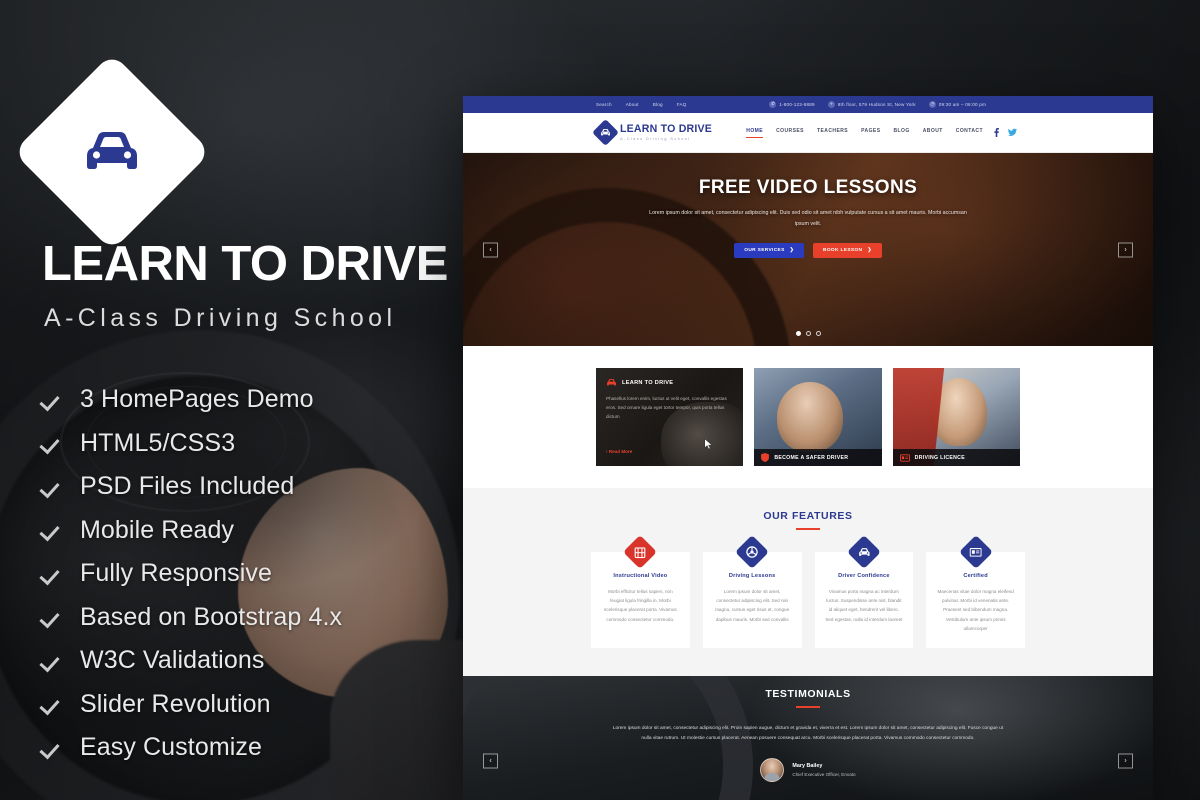 This screenshot has width=1200, height=800. What do you see at coordinates (752, 552) in the screenshot?
I see `steering-wheel-icon` at bounding box center [752, 552].